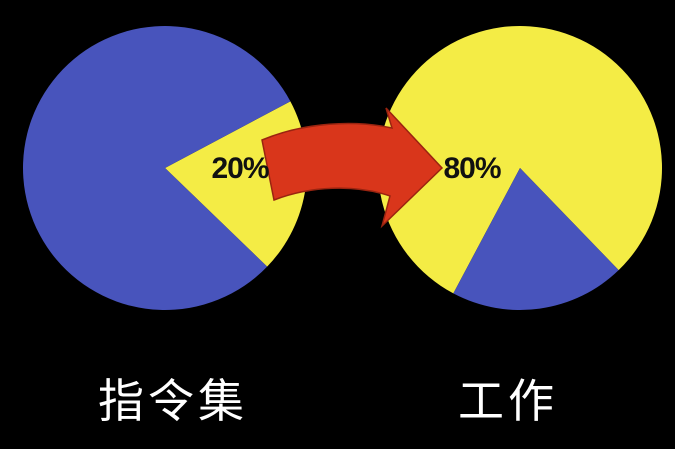  I want to click on left-pie-percent-label: 20%, so click(239, 168).